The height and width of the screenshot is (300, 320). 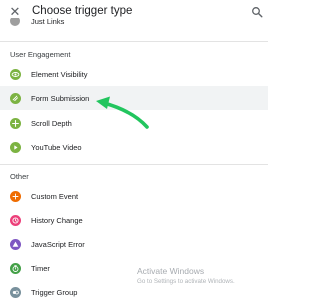 I want to click on trigger-item-label: Timer, so click(x=40, y=268).